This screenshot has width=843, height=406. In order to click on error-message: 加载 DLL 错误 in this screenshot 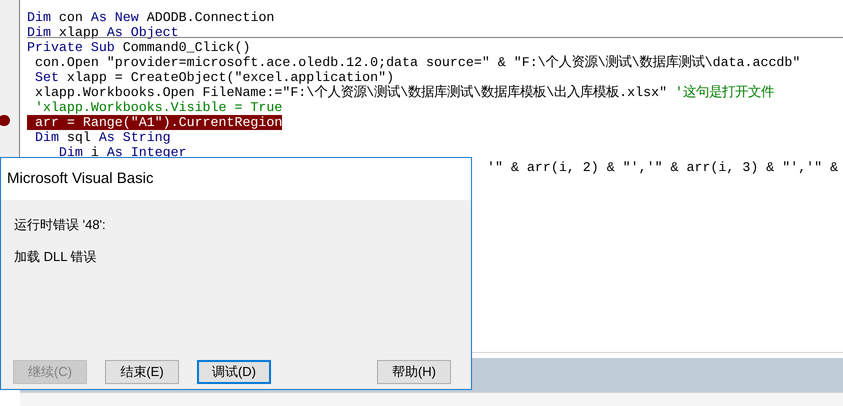, I will do `click(56, 257)`.